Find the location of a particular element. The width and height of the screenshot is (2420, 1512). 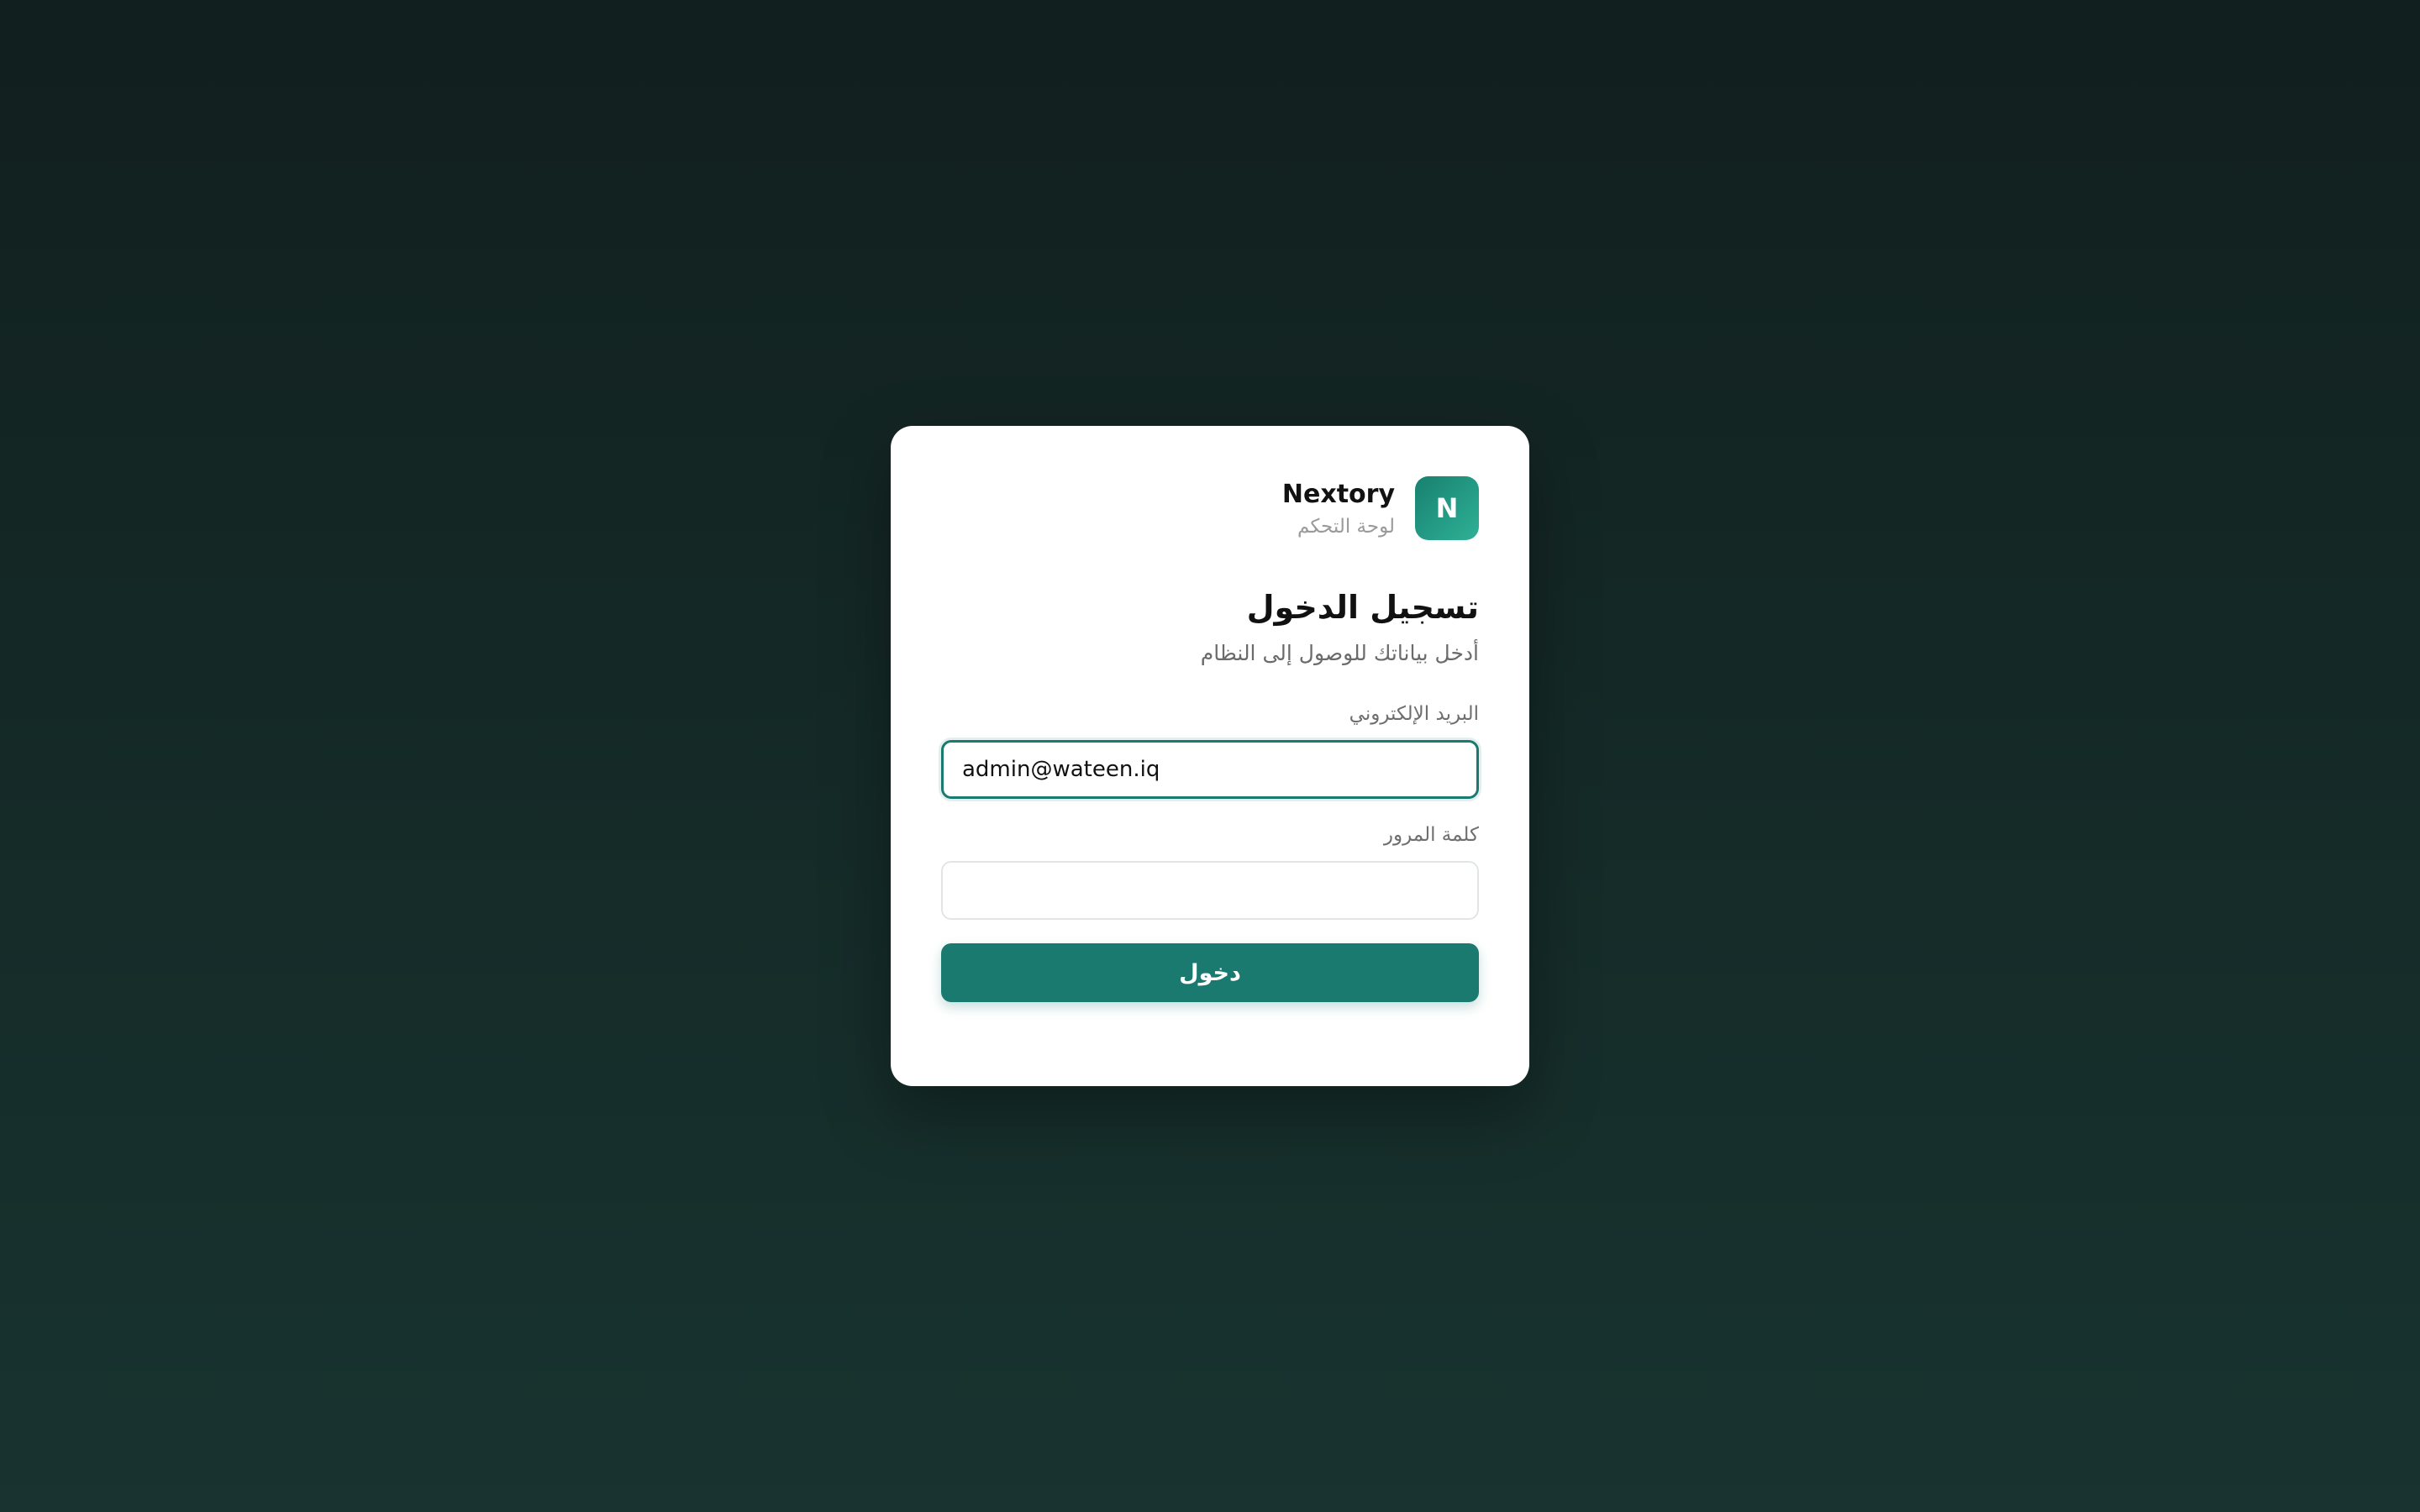

brand-name: Nextory is located at coordinates (1338, 494).